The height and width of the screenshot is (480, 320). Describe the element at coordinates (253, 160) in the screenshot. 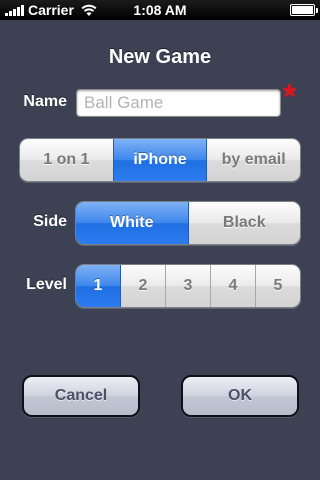

I see `mode-segment-by-email: by email` at that location.